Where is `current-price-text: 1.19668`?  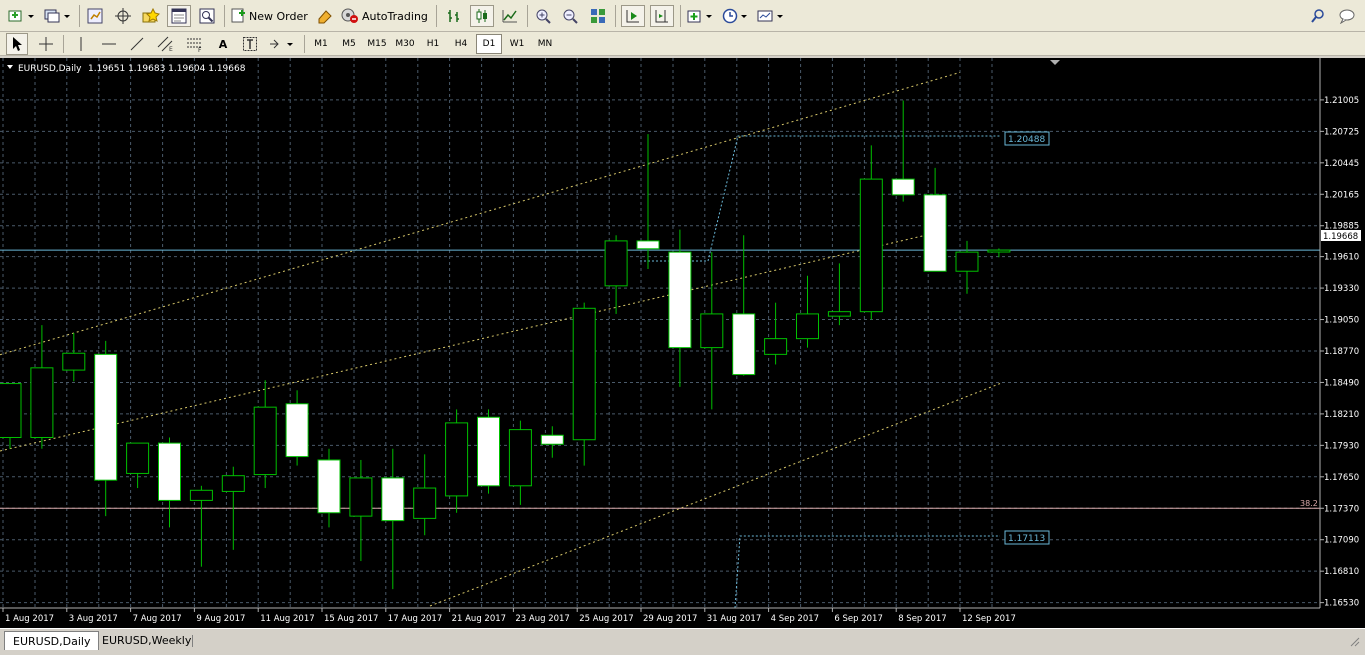 current-price-text: 1.19668 is located at coordinates (1340, 237).